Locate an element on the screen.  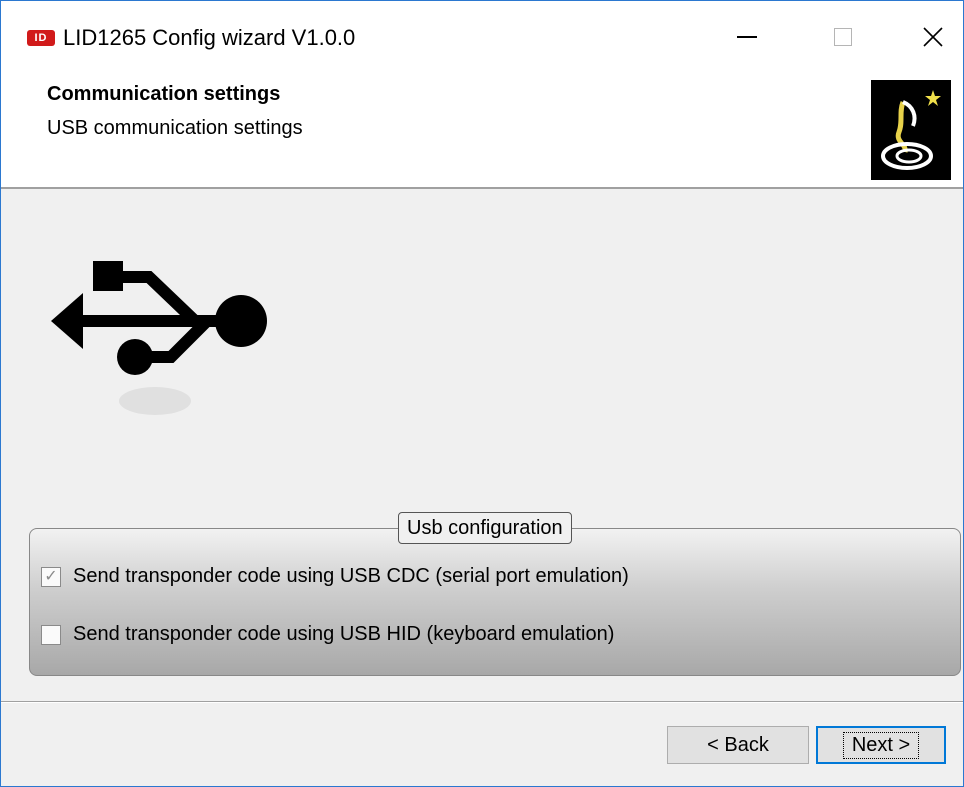
minimize-button is located at coordinates (747, 37).